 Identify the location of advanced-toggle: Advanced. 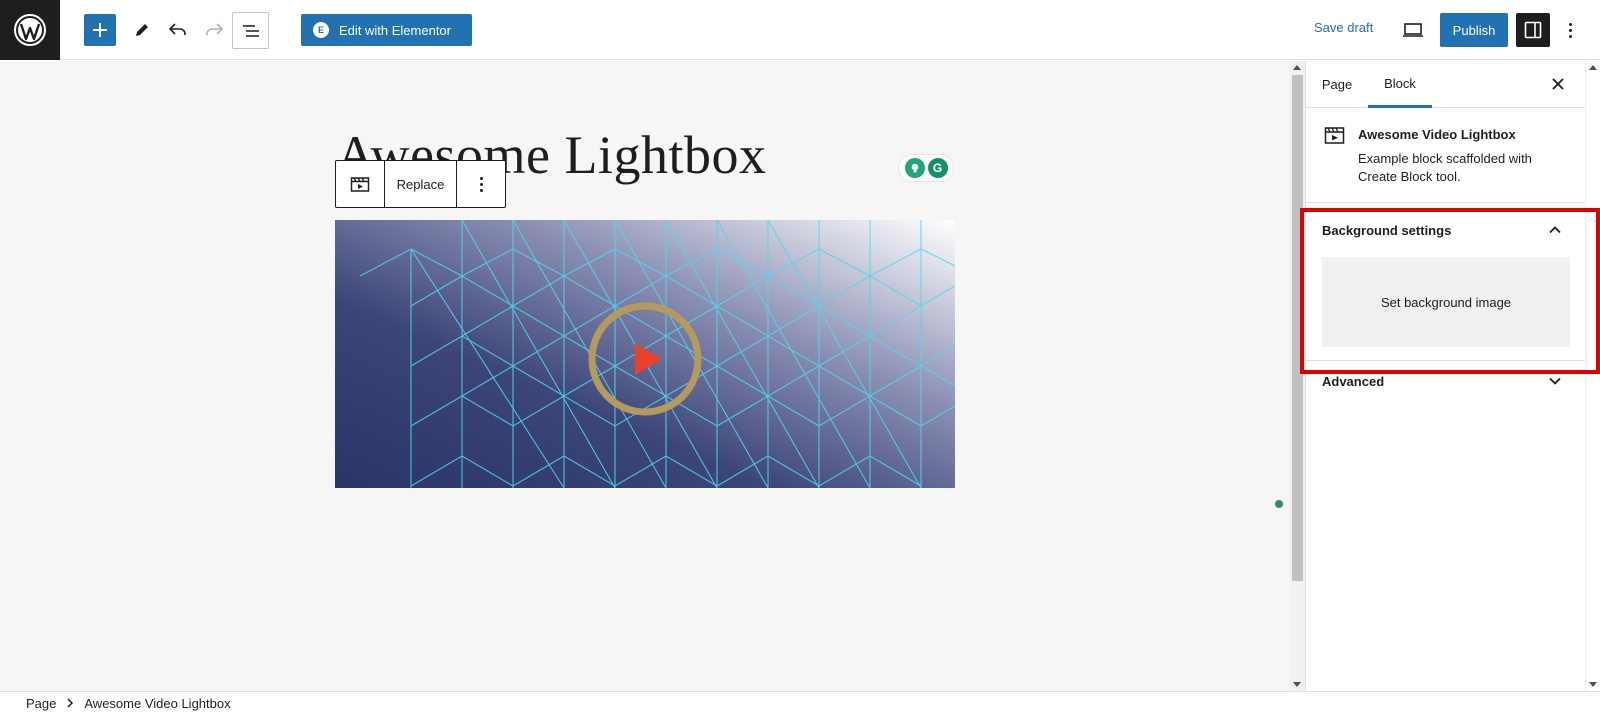
(1445, 388).